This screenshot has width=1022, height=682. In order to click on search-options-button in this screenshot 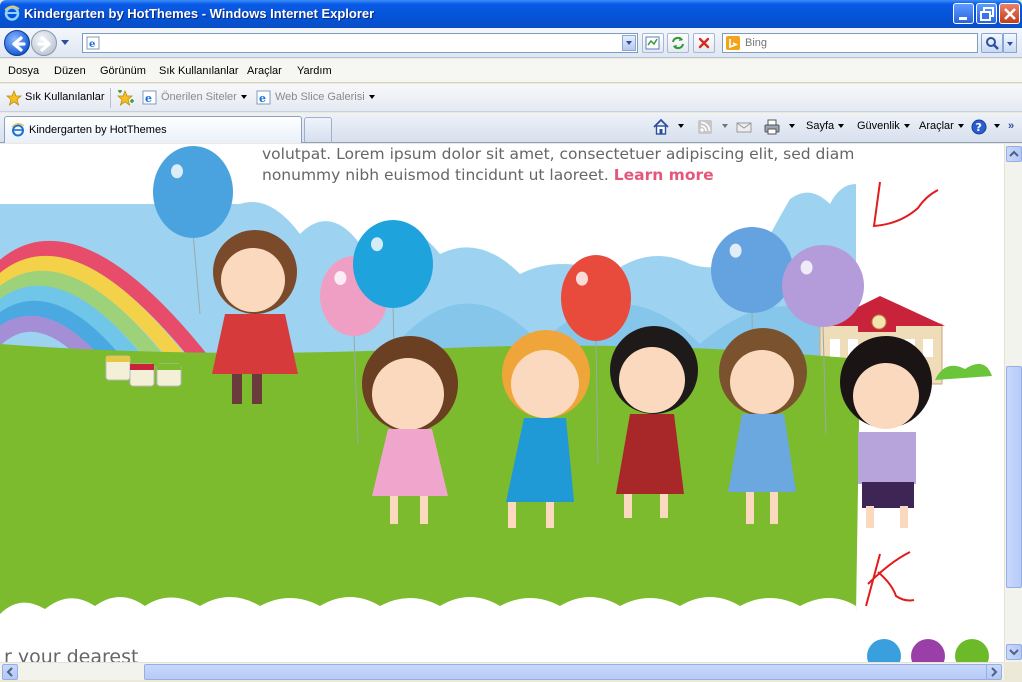, I will do `click(1010, 43)`.